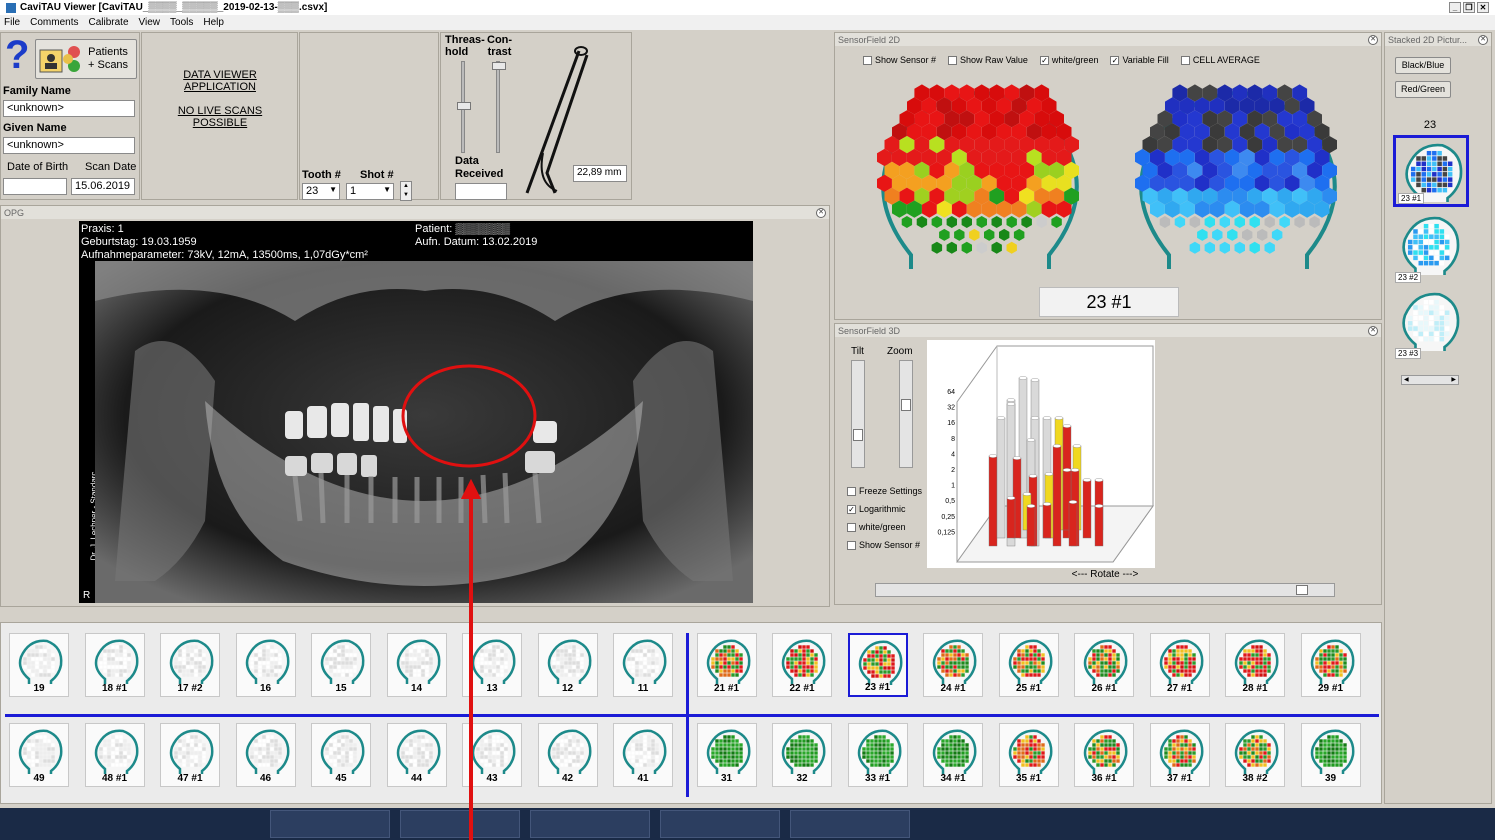 This screenshot has width=1495, height=840. Describe the element at coordinates (1330, 755) in the screenshot. I see `lower-tooth-thumbnail: 39` at that location.